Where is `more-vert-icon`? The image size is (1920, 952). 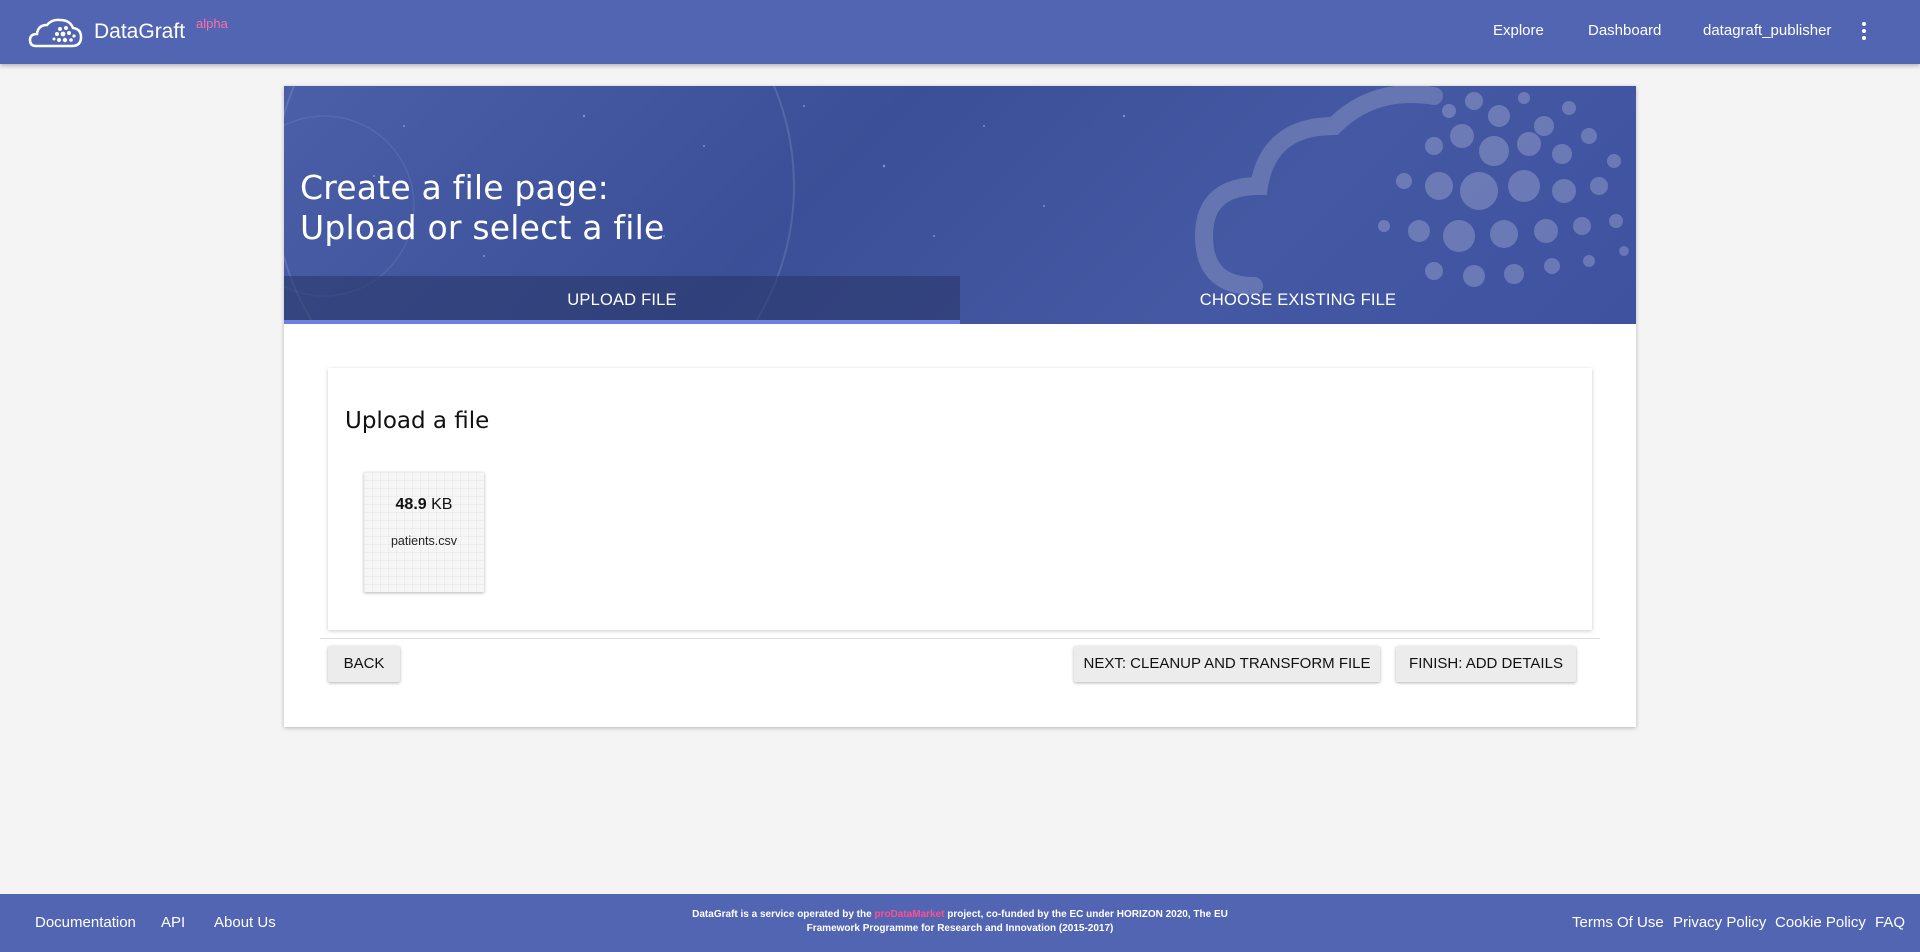
more-vert-icon is located at coordinates (1864, 32).